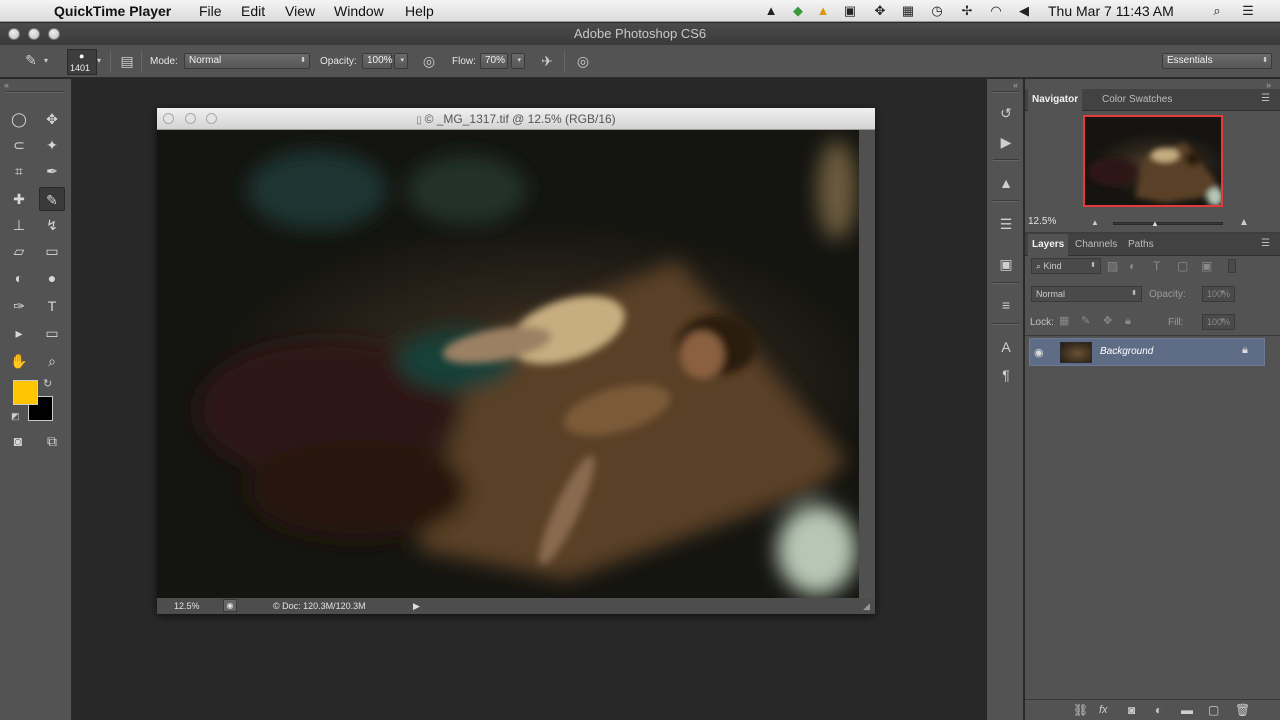 The image size is (1280, 720). I want to click on character-panel-icon: A, so click(1006, 347).